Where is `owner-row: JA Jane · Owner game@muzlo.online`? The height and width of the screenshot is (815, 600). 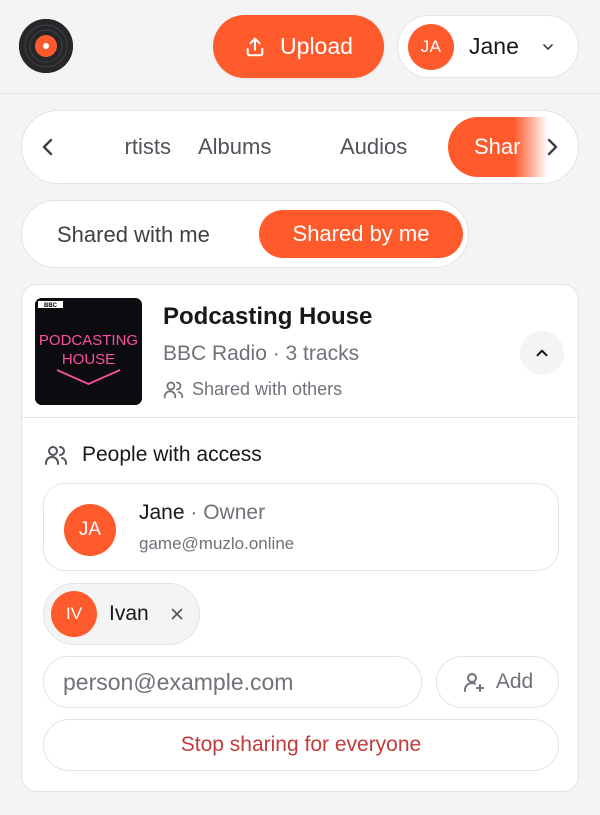
owner-row: JA Jane · Owner game@muzlo.online is located at coordinates (301, 527).